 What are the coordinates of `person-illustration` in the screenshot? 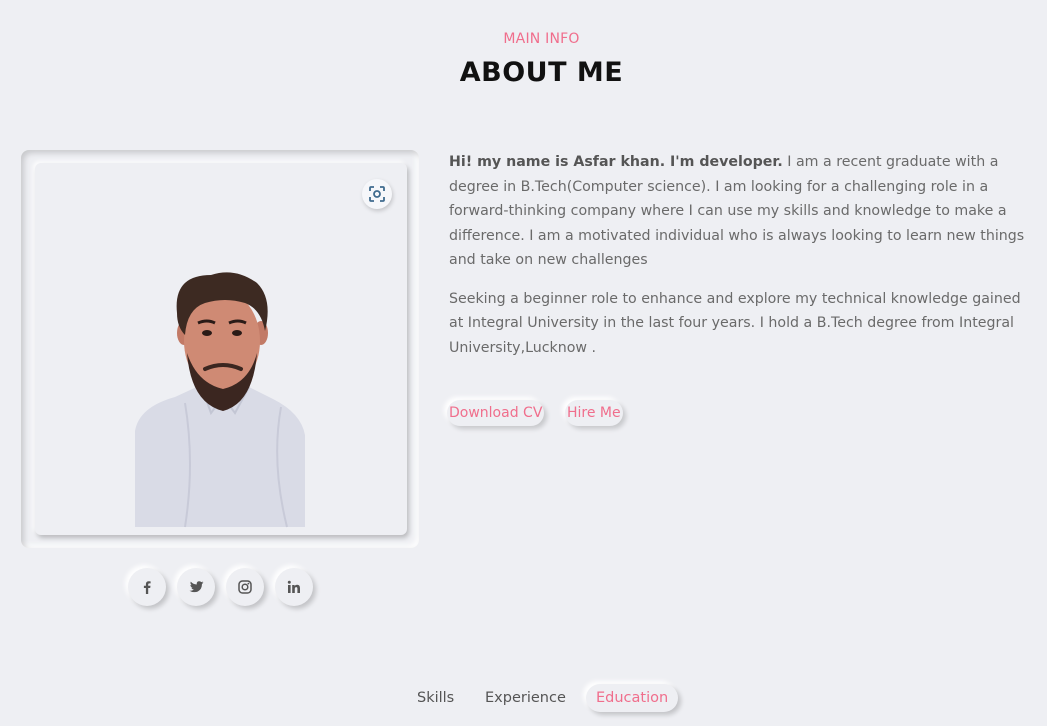 It's located at (220, 400).